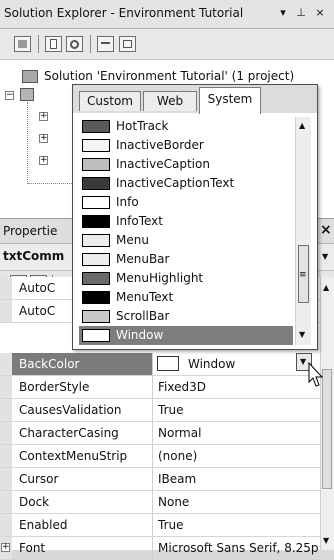 The width and height of the screenshot is (334, 560). I want to click on color-item-info: Info, so click(186, 202).